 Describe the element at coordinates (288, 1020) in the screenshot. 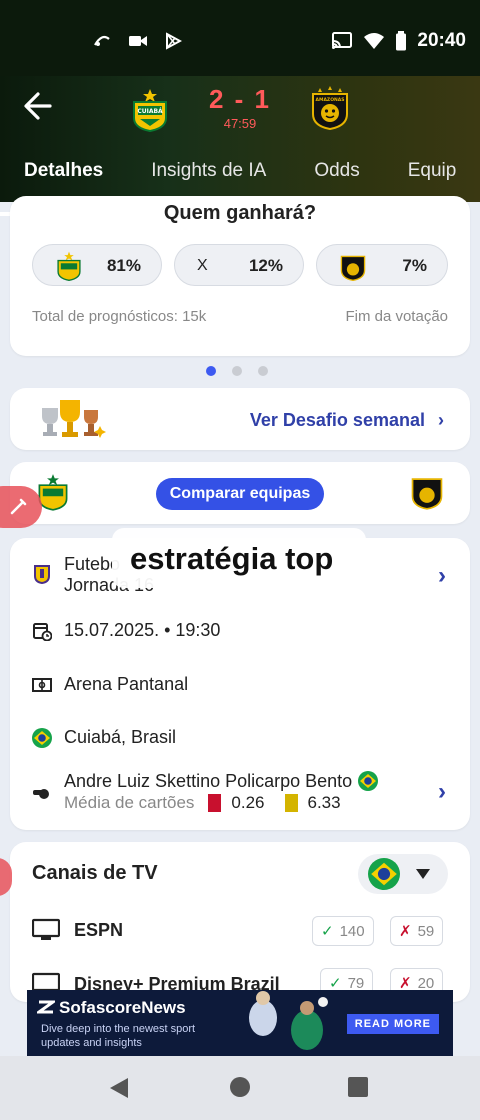

I see `ad-athletes-image` at that location.